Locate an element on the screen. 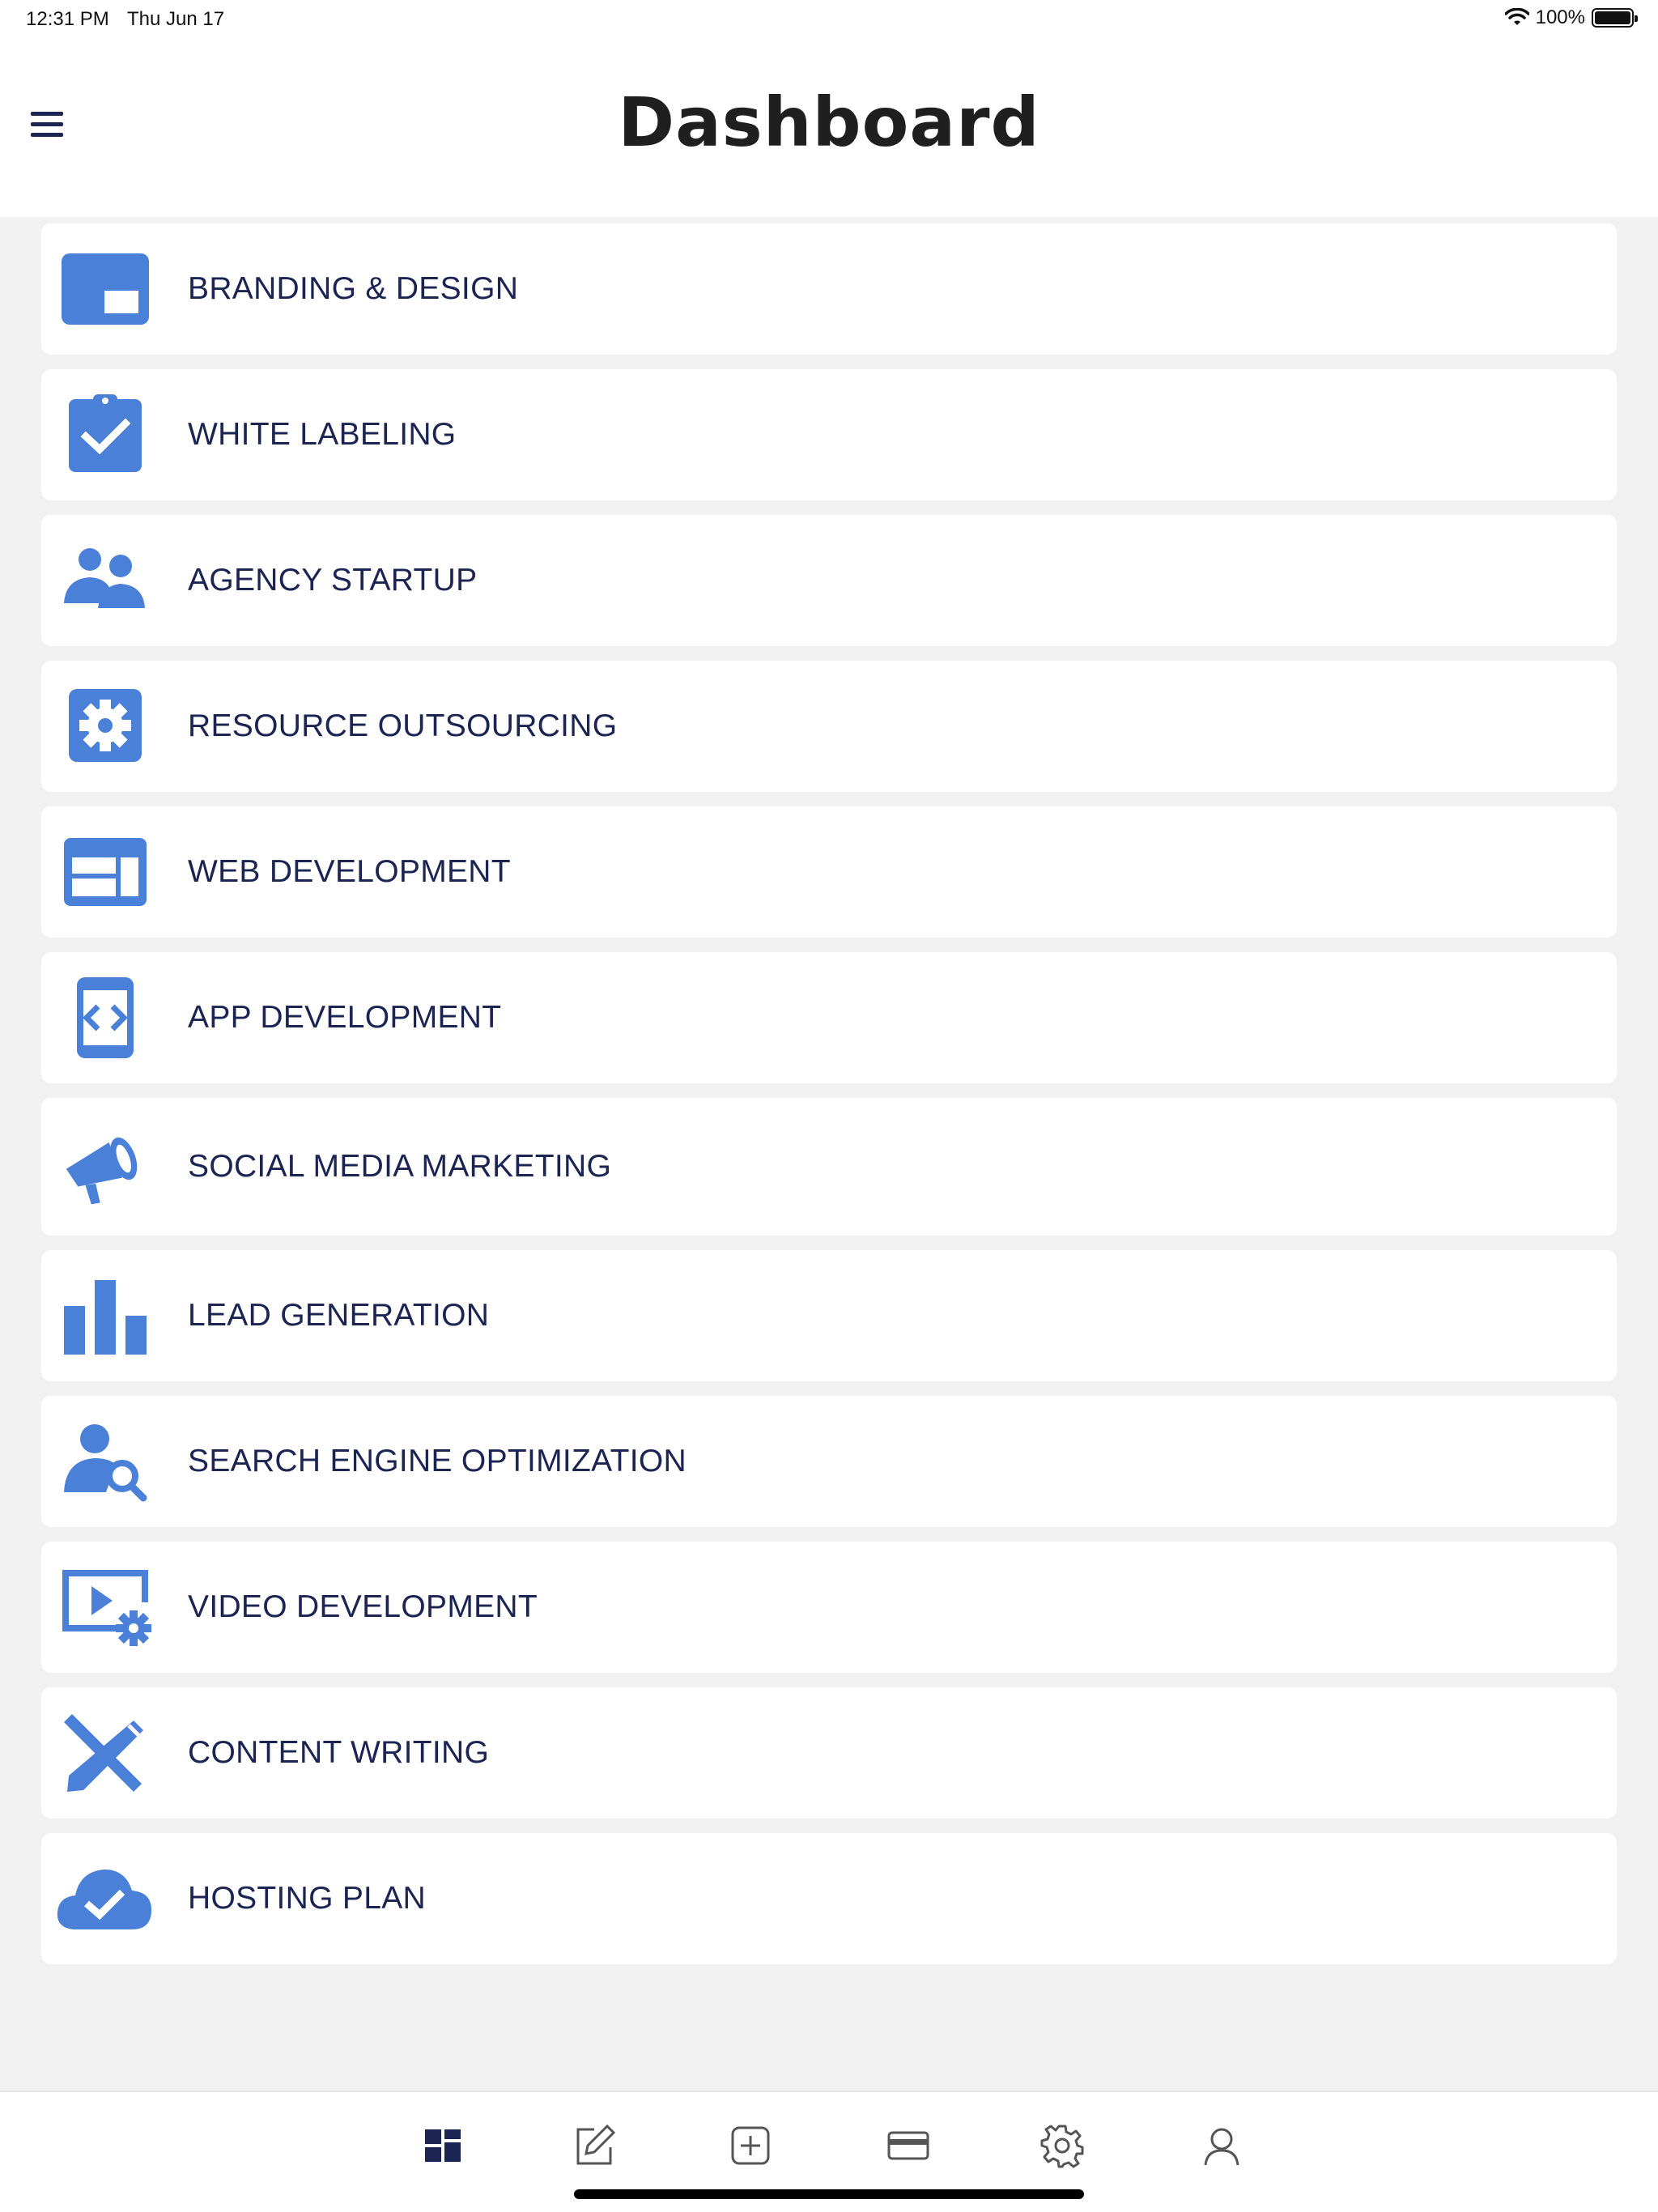 This screenshot has width=1658, height=2212. status-date: Thu Jun 17 is located at coordinates (176, 19).